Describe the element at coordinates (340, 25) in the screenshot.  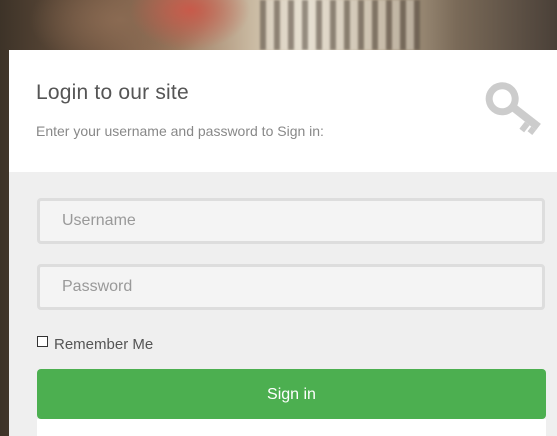
I see `background-blinds` at that location.